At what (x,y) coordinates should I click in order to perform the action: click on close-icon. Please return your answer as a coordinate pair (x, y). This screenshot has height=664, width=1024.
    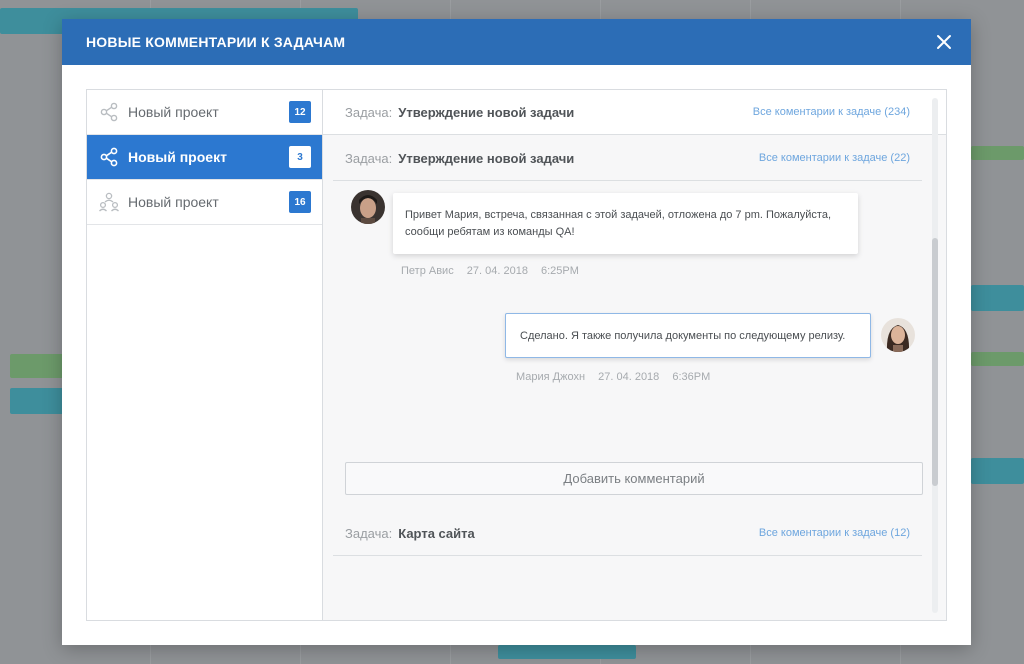
    Looking at the image, I should click on (944, 42).